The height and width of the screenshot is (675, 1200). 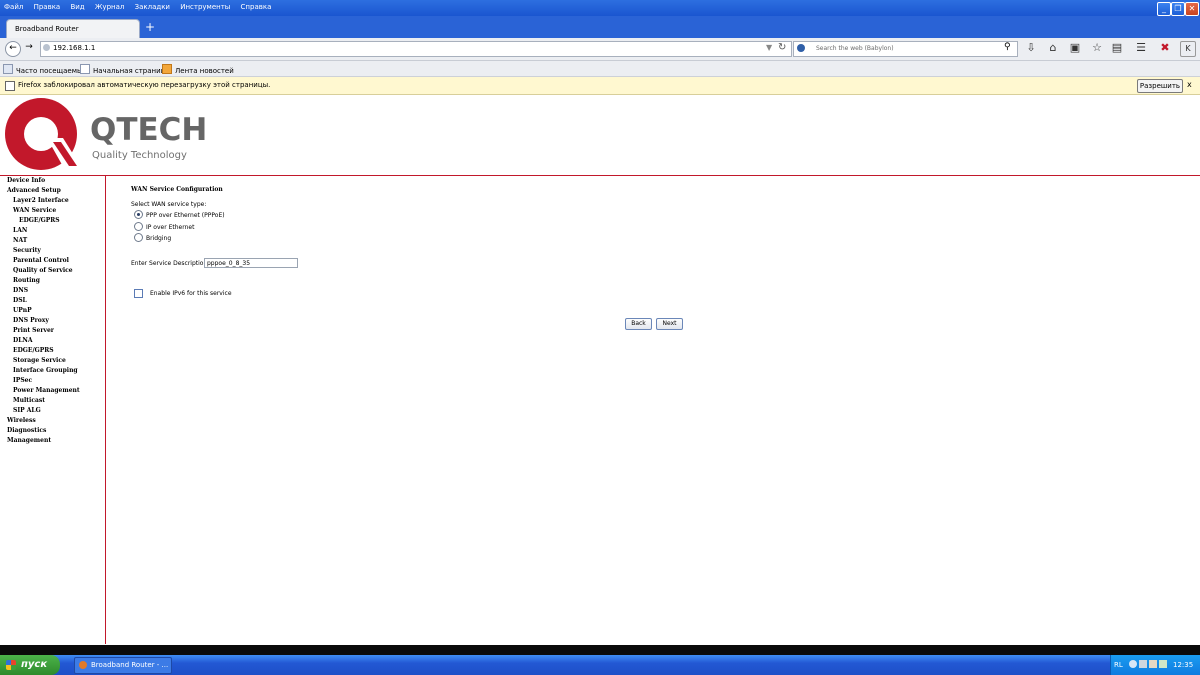 What do you see at coordinates (10, 86) in the screenshot?
I see `info-icon` at bounding box center [10, 86].